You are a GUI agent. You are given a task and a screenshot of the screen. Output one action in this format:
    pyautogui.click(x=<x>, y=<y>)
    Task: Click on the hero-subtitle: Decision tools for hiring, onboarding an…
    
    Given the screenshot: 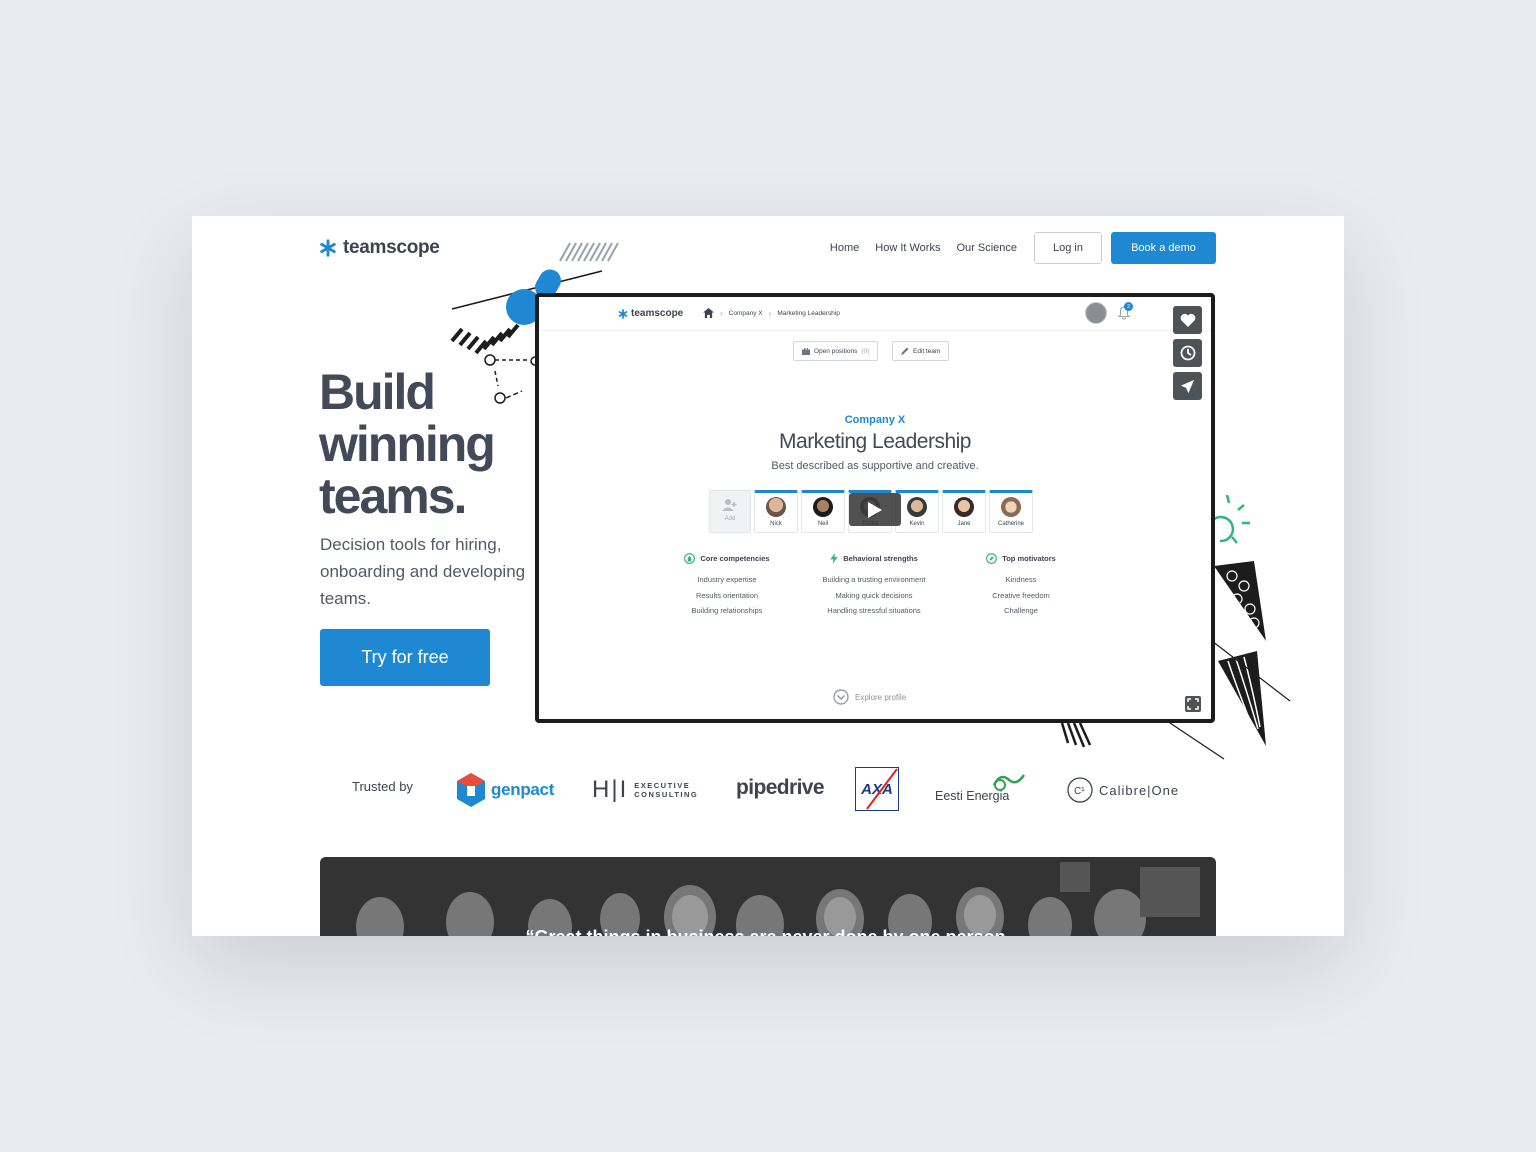 What is the action you would take?
    pyautogui.click(x=423, y=571)
    